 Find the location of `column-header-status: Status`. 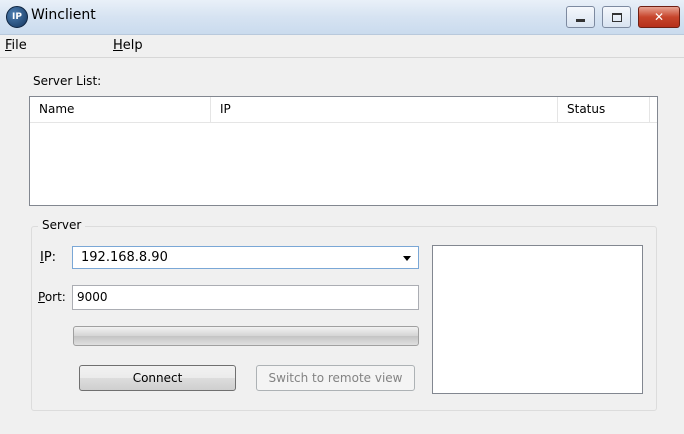

column-header-status: Status is located at coordinates (604, 109).